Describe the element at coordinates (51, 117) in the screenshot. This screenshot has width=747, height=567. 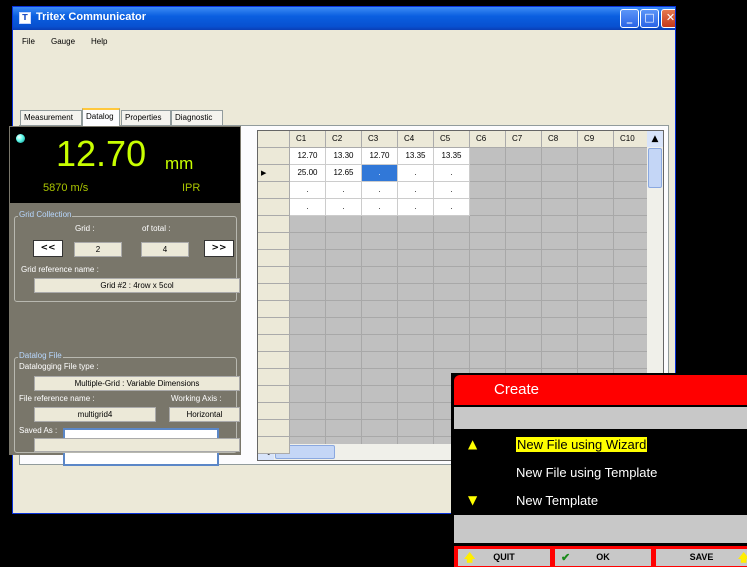
I see `tab-measurement: Measurement` at that location.